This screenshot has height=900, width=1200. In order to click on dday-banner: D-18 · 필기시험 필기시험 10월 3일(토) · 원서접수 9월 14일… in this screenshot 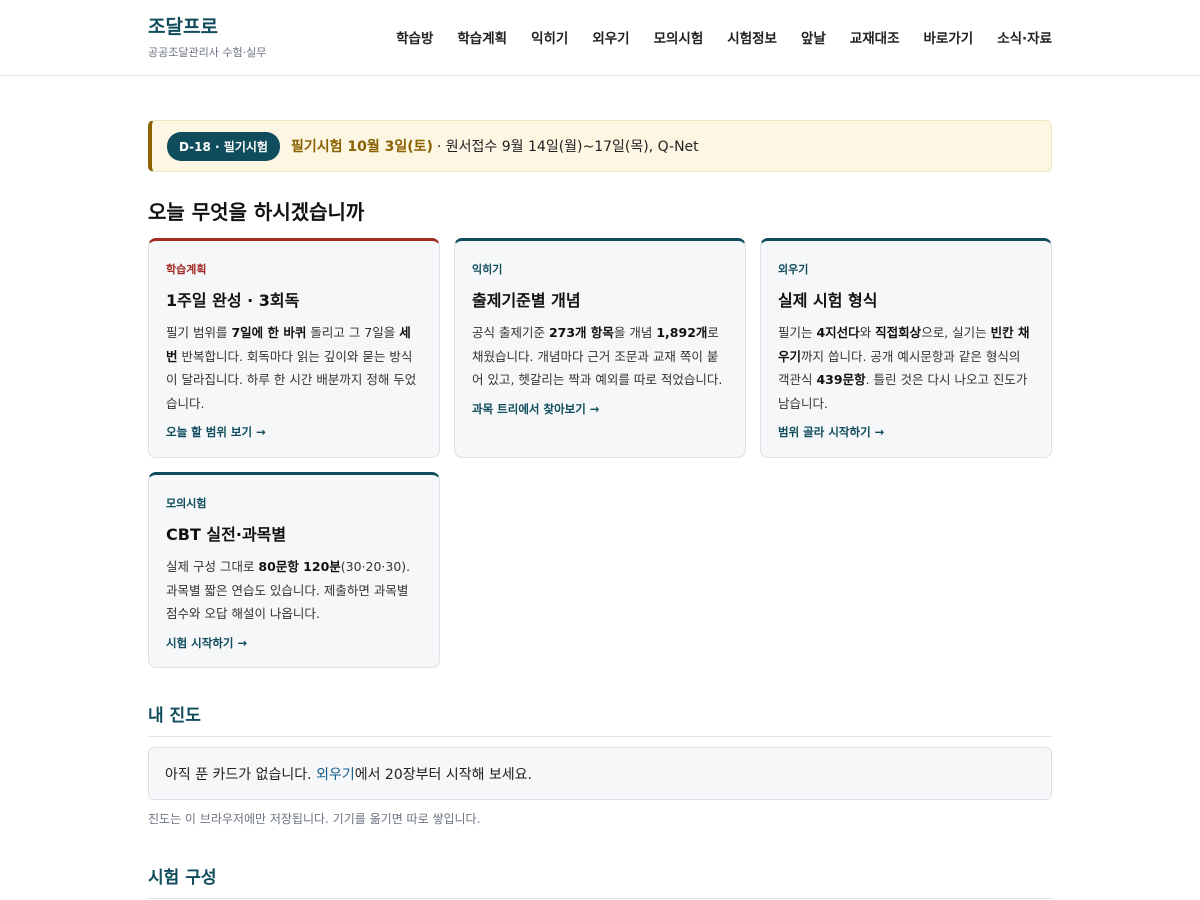, I will do `click(600, 146)`.